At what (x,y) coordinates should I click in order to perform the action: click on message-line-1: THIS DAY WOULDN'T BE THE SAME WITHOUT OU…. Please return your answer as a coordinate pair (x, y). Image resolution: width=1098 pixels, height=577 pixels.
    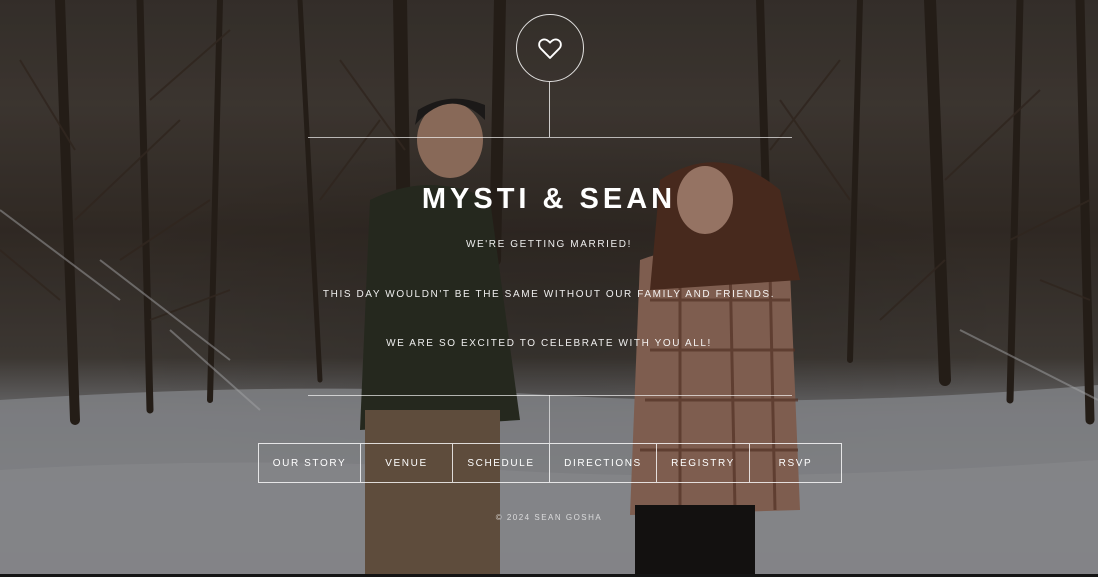
    Looking at the image, I should click on (549, 294).